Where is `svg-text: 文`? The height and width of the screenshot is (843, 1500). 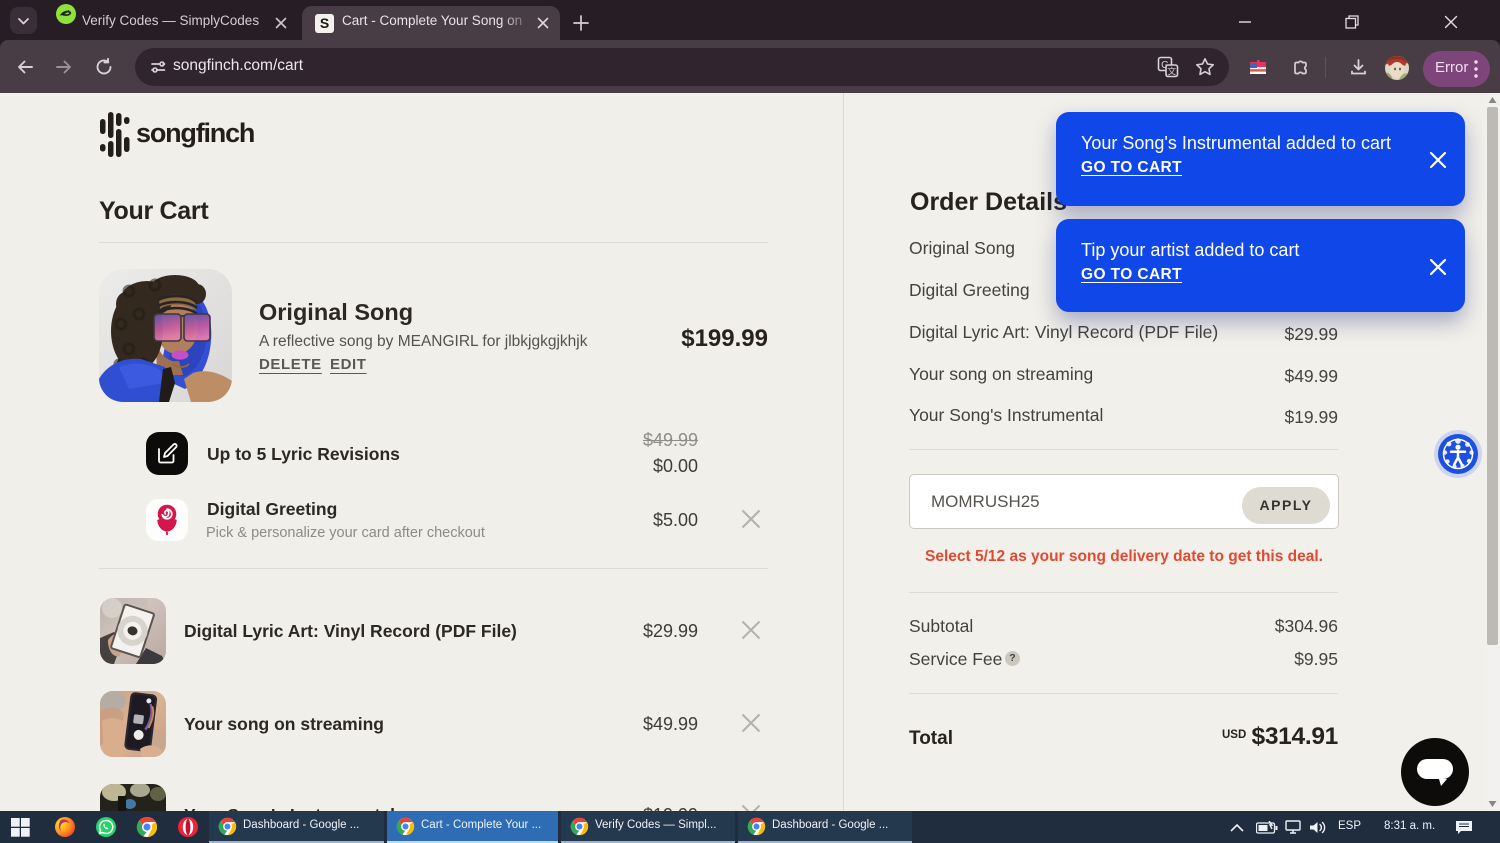 svg-text: 文 is located at coordinates (1171, 70).